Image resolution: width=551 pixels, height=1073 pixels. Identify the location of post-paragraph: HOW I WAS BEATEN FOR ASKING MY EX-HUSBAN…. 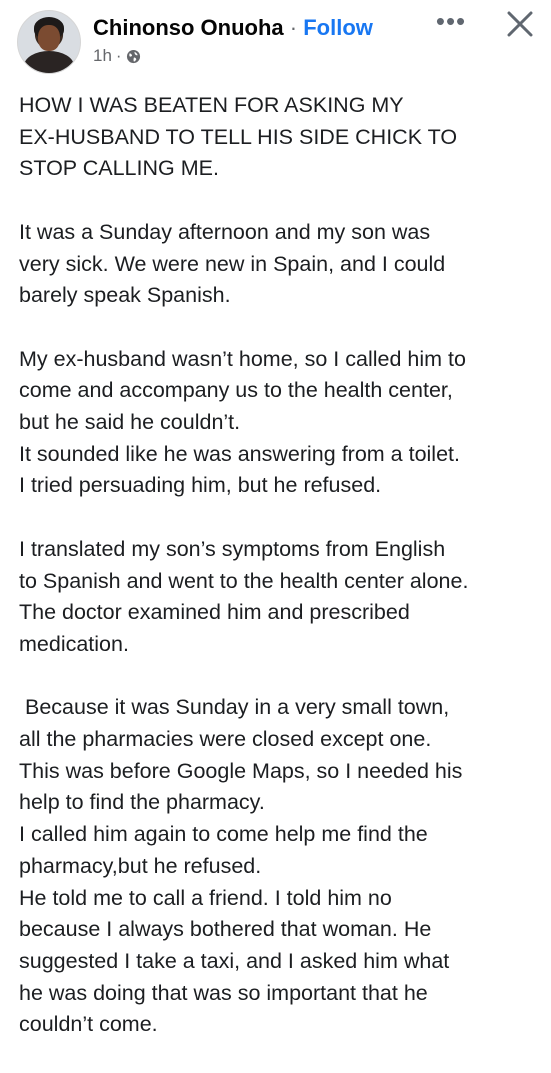
(238, 137).